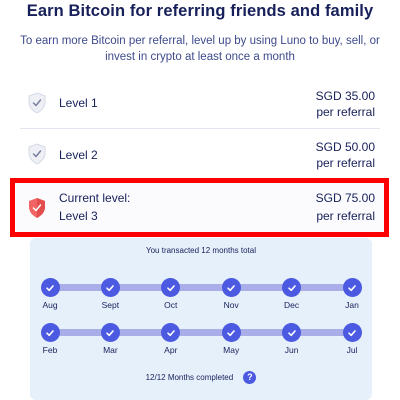  I want to click on current-level-label: Current level:, so click(95, 198).